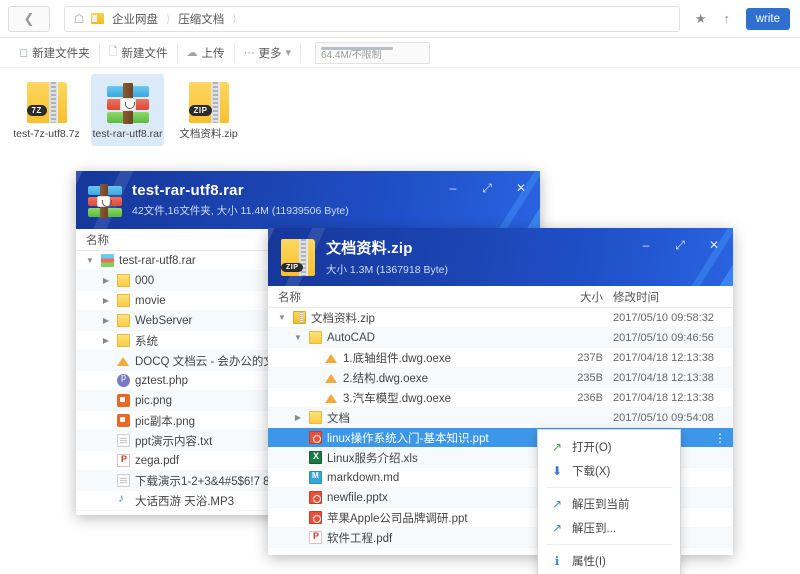  Describe the element at coordinates (201, 19) in the screenshot. I see `breadcrumb-item-1: 压缩文档` at that location.